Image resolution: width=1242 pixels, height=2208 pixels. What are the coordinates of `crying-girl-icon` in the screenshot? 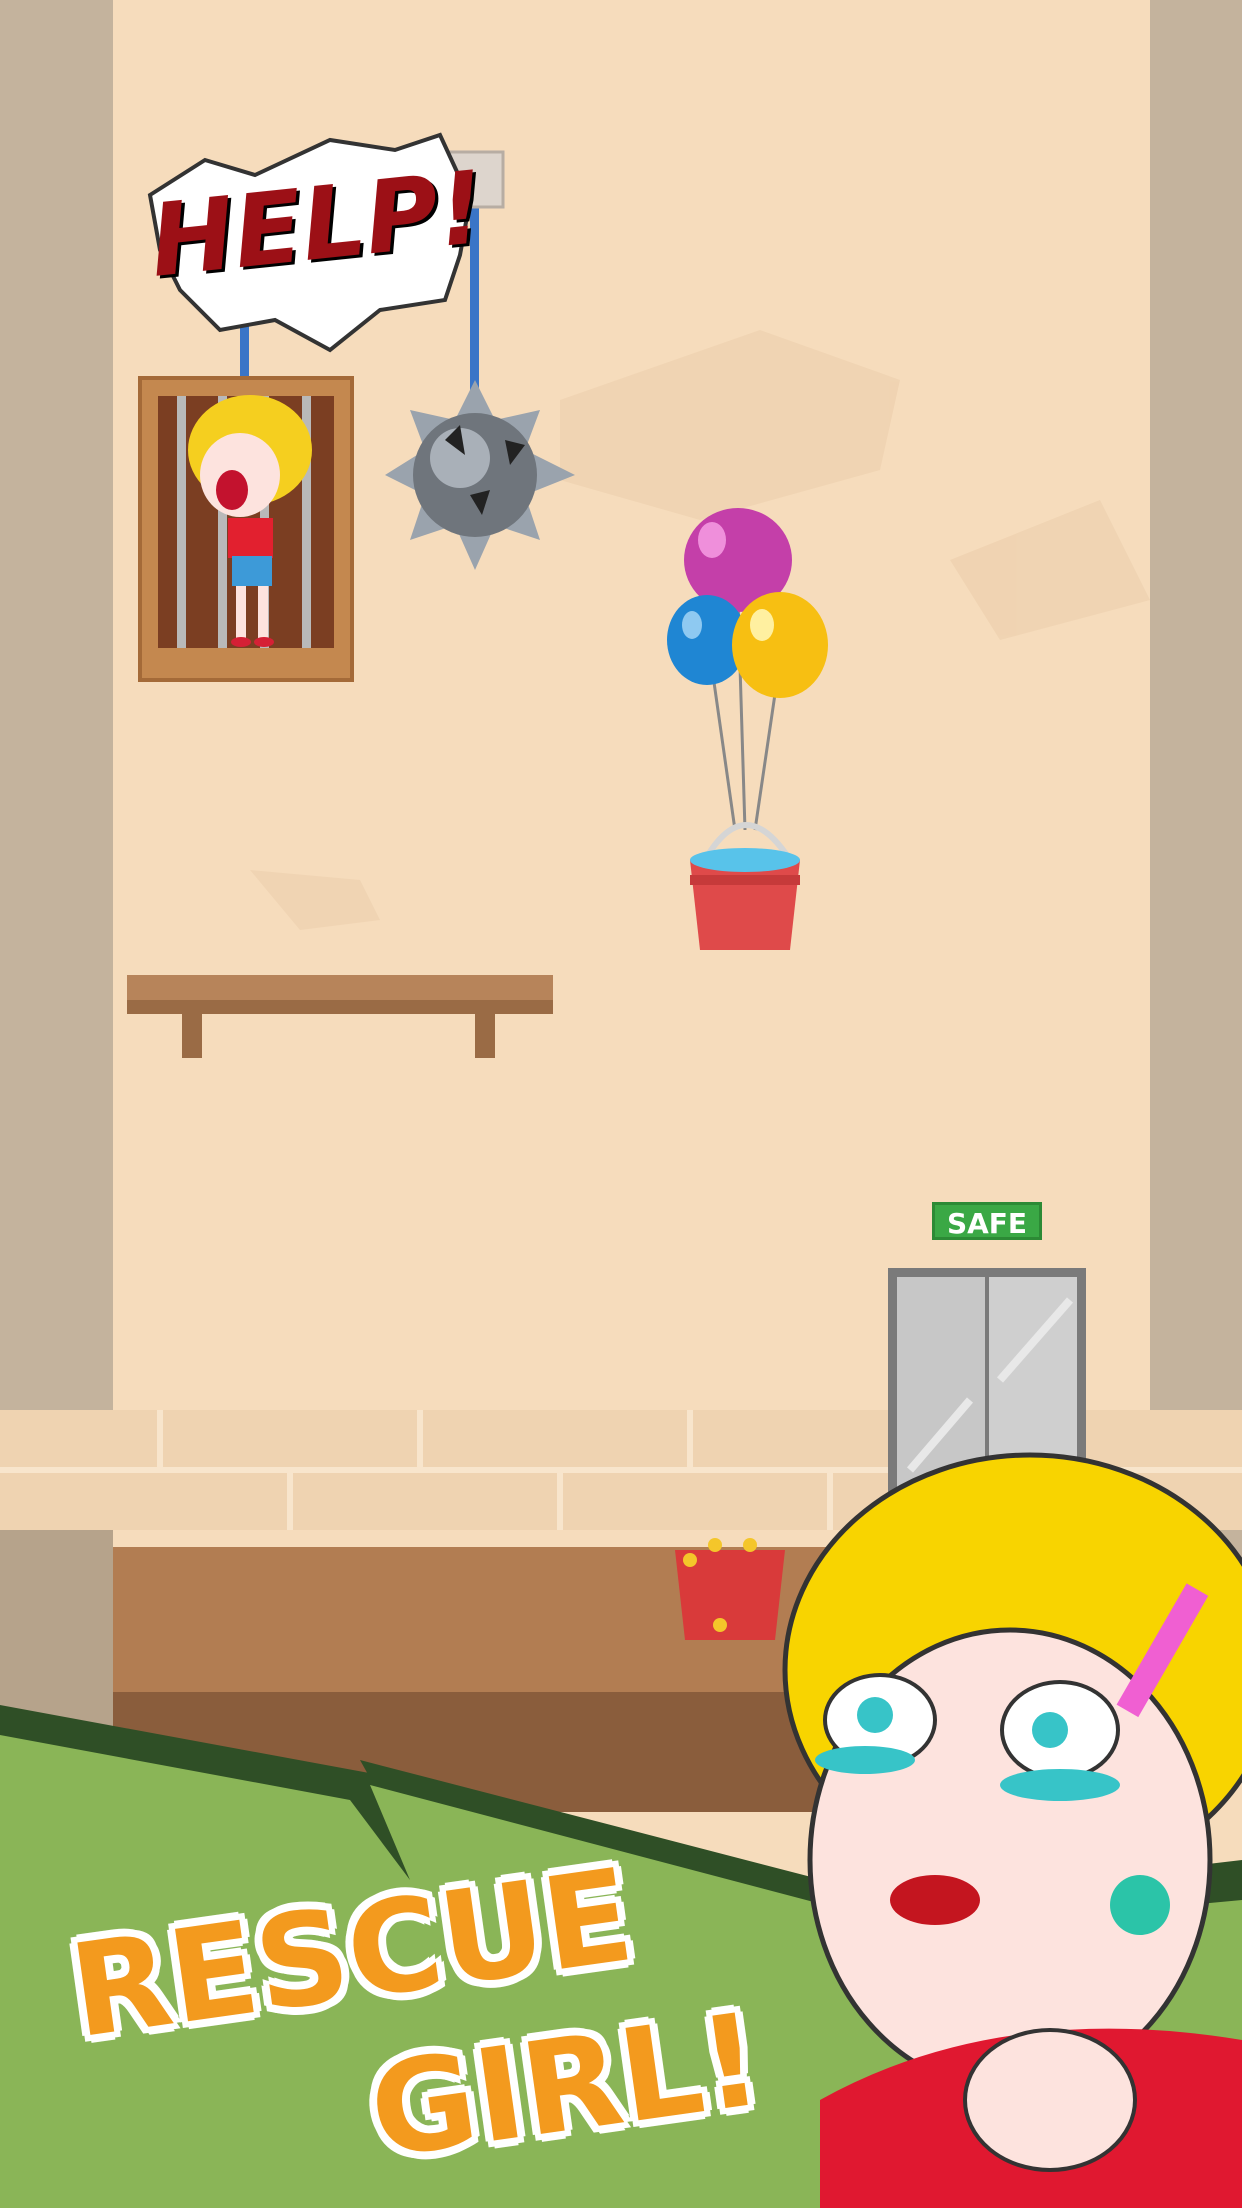 It's located at (1012, 1830).